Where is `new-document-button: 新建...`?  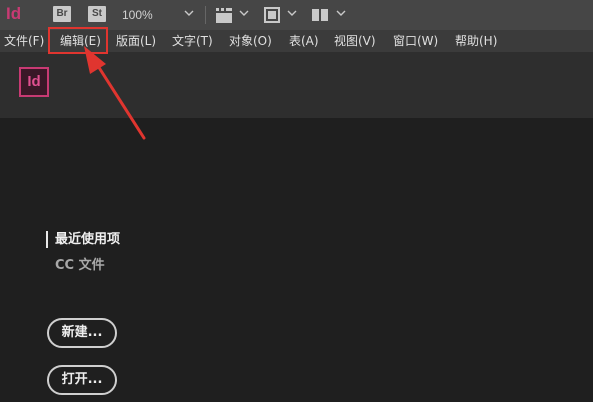
new-document-button: 新建... is located at coordinates (82, 333).